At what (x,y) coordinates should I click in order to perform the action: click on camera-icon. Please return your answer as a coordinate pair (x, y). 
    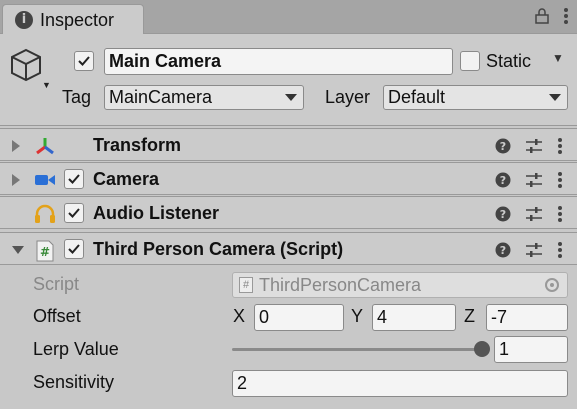
    Looking at the image, I should click on (45, 180).